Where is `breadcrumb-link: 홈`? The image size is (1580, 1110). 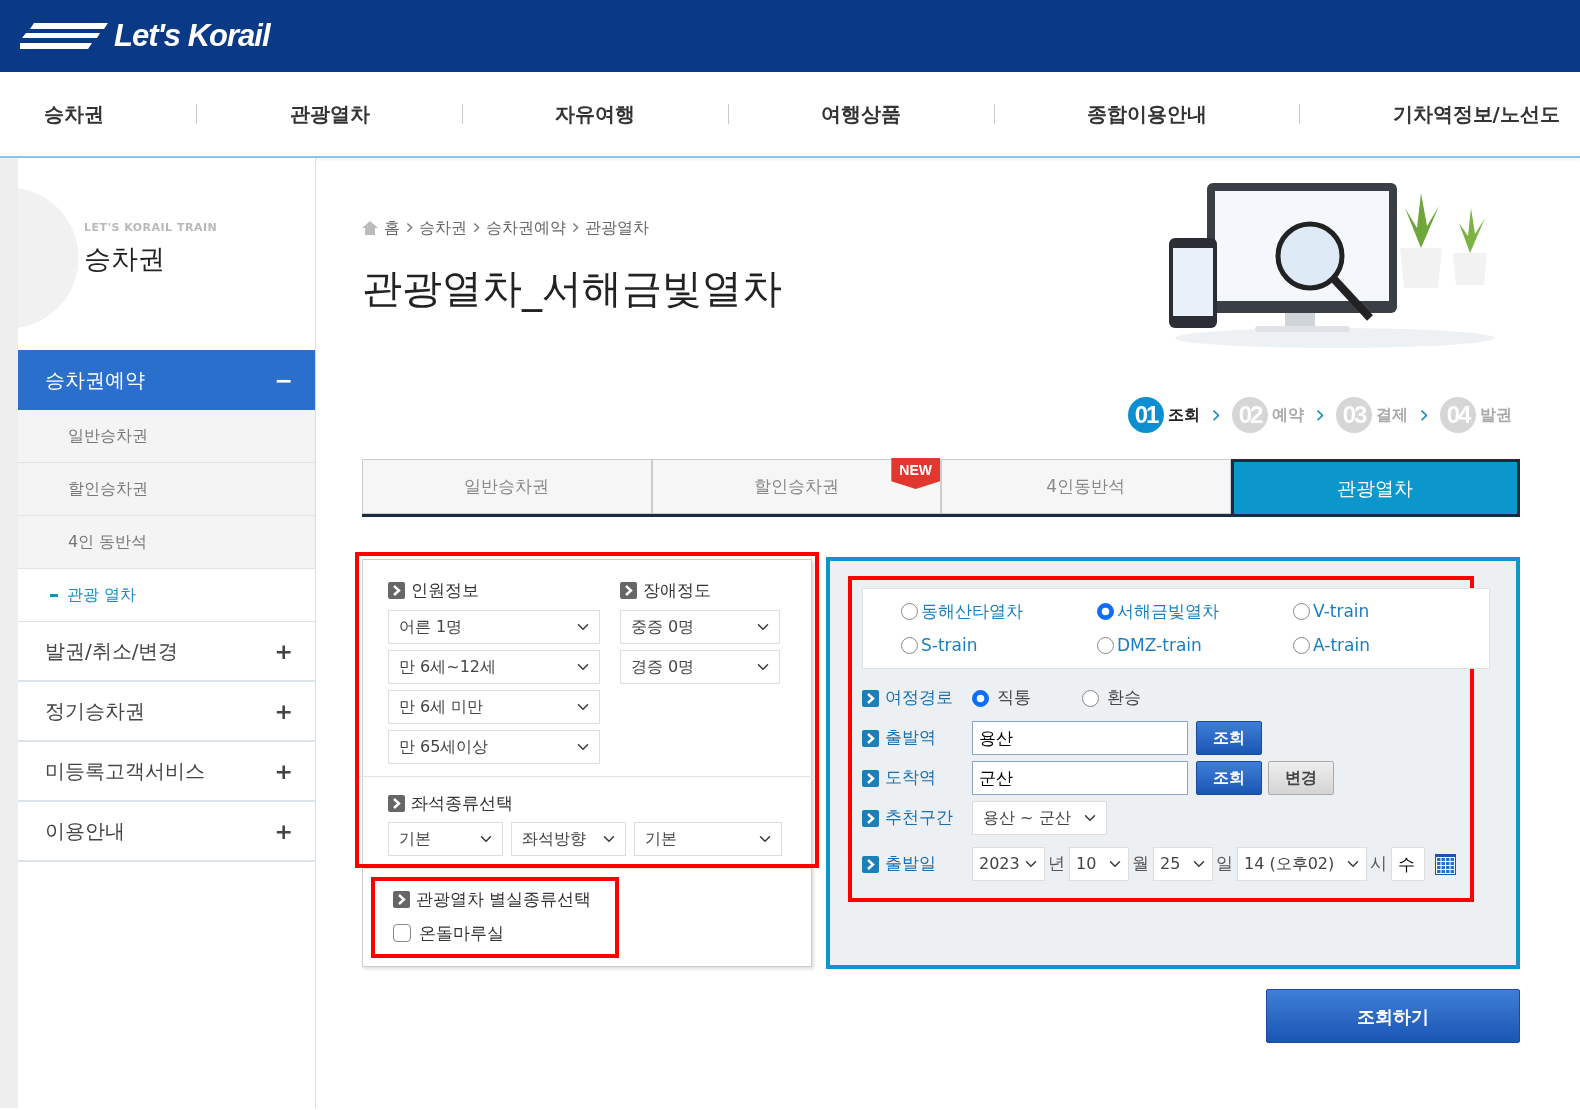
breadcrumb-link: 홈 is located at coordinates (392, 228).